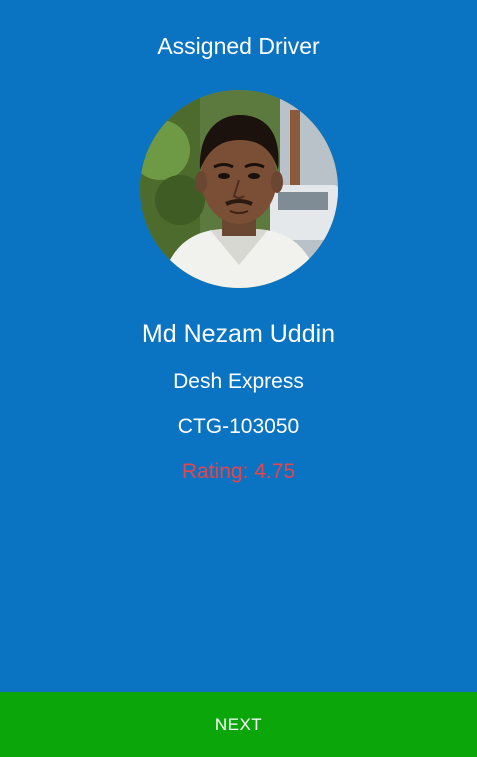  What do you see at coordinates (238, 381) in the screenshot?
I see `company-name: Desh Express` at bounding box center [238, 381].